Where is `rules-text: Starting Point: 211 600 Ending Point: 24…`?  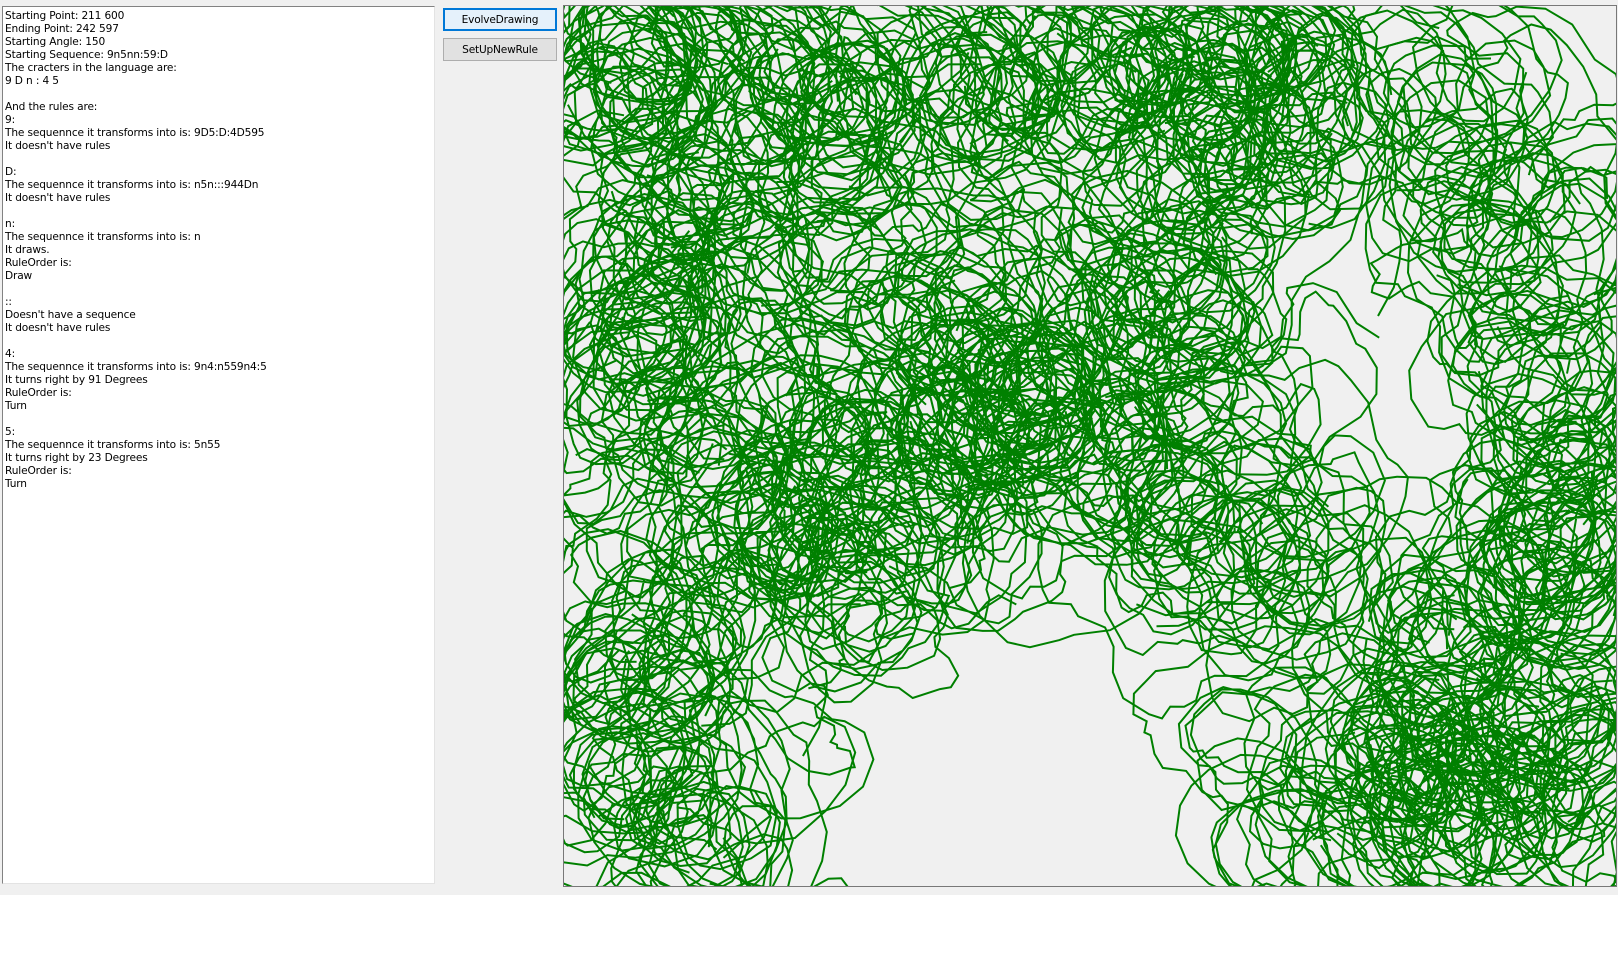
rules-text: Starting Point: 211 600 Ending Point: 24… is located at coordinates (136, 250).